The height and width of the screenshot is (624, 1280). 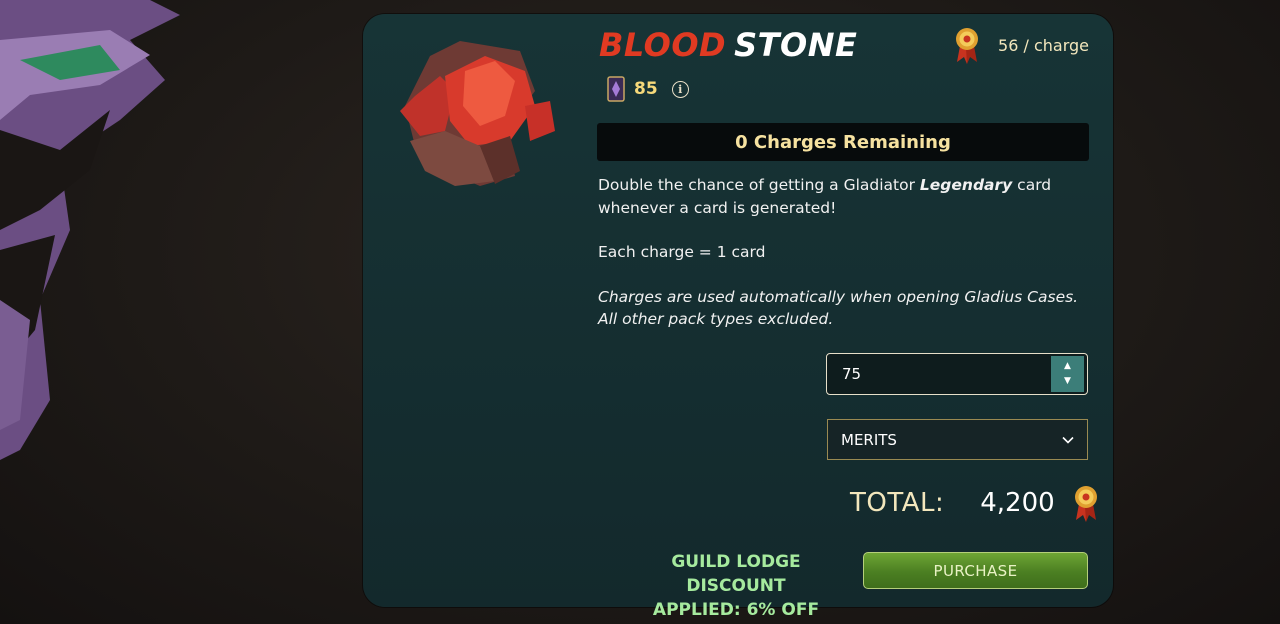 I want to click on quantity-value: 75, so click(x=939, y=374).